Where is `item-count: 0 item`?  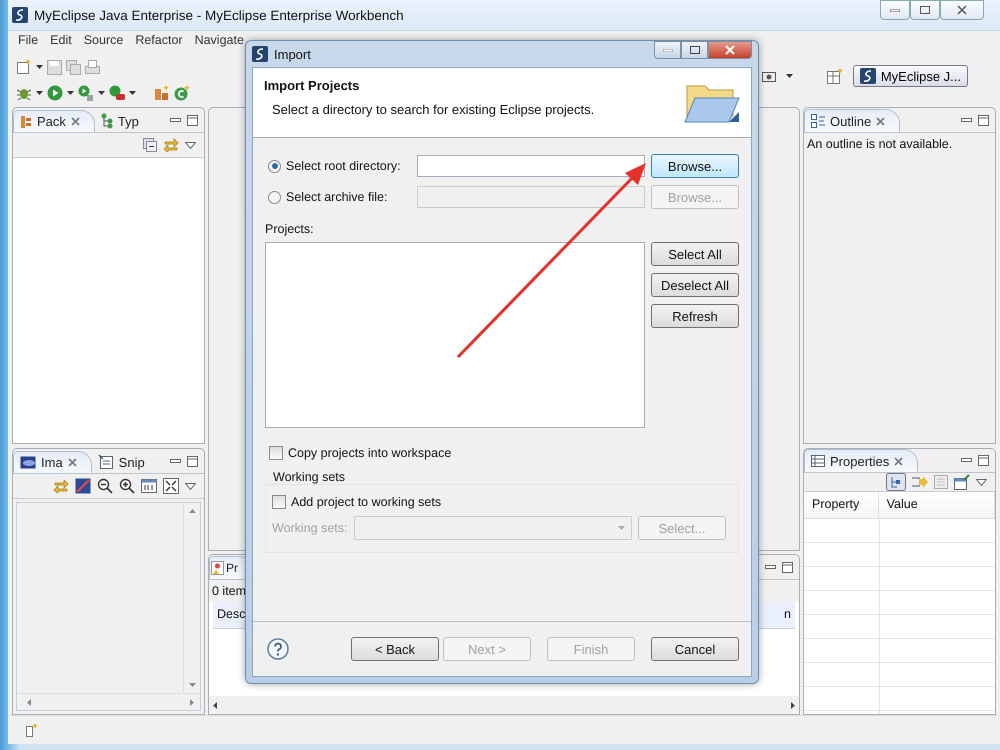
item-count: 0 item is located at coordinates (229, 591).